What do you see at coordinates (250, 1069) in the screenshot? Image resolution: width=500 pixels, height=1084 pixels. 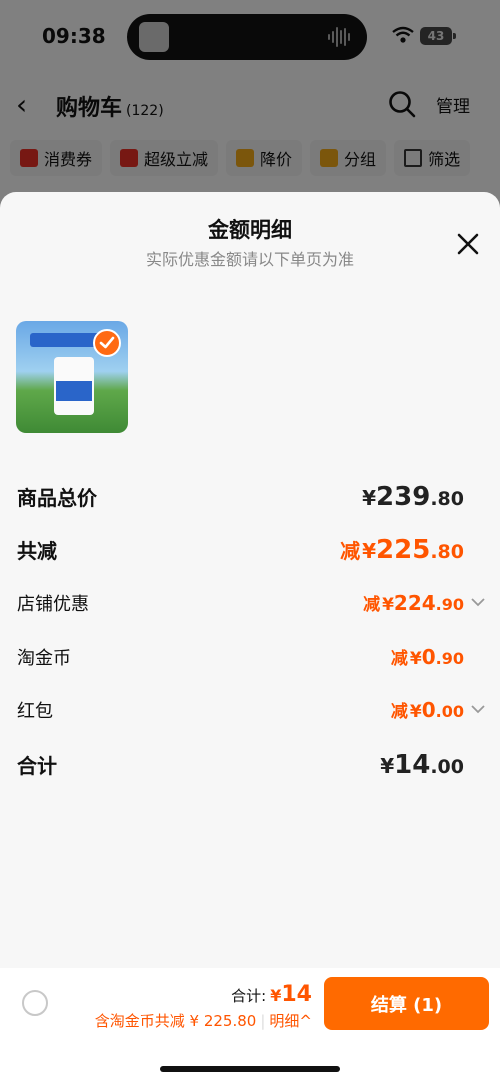 I see `home-indicator` at bounding box center [250, 1069].